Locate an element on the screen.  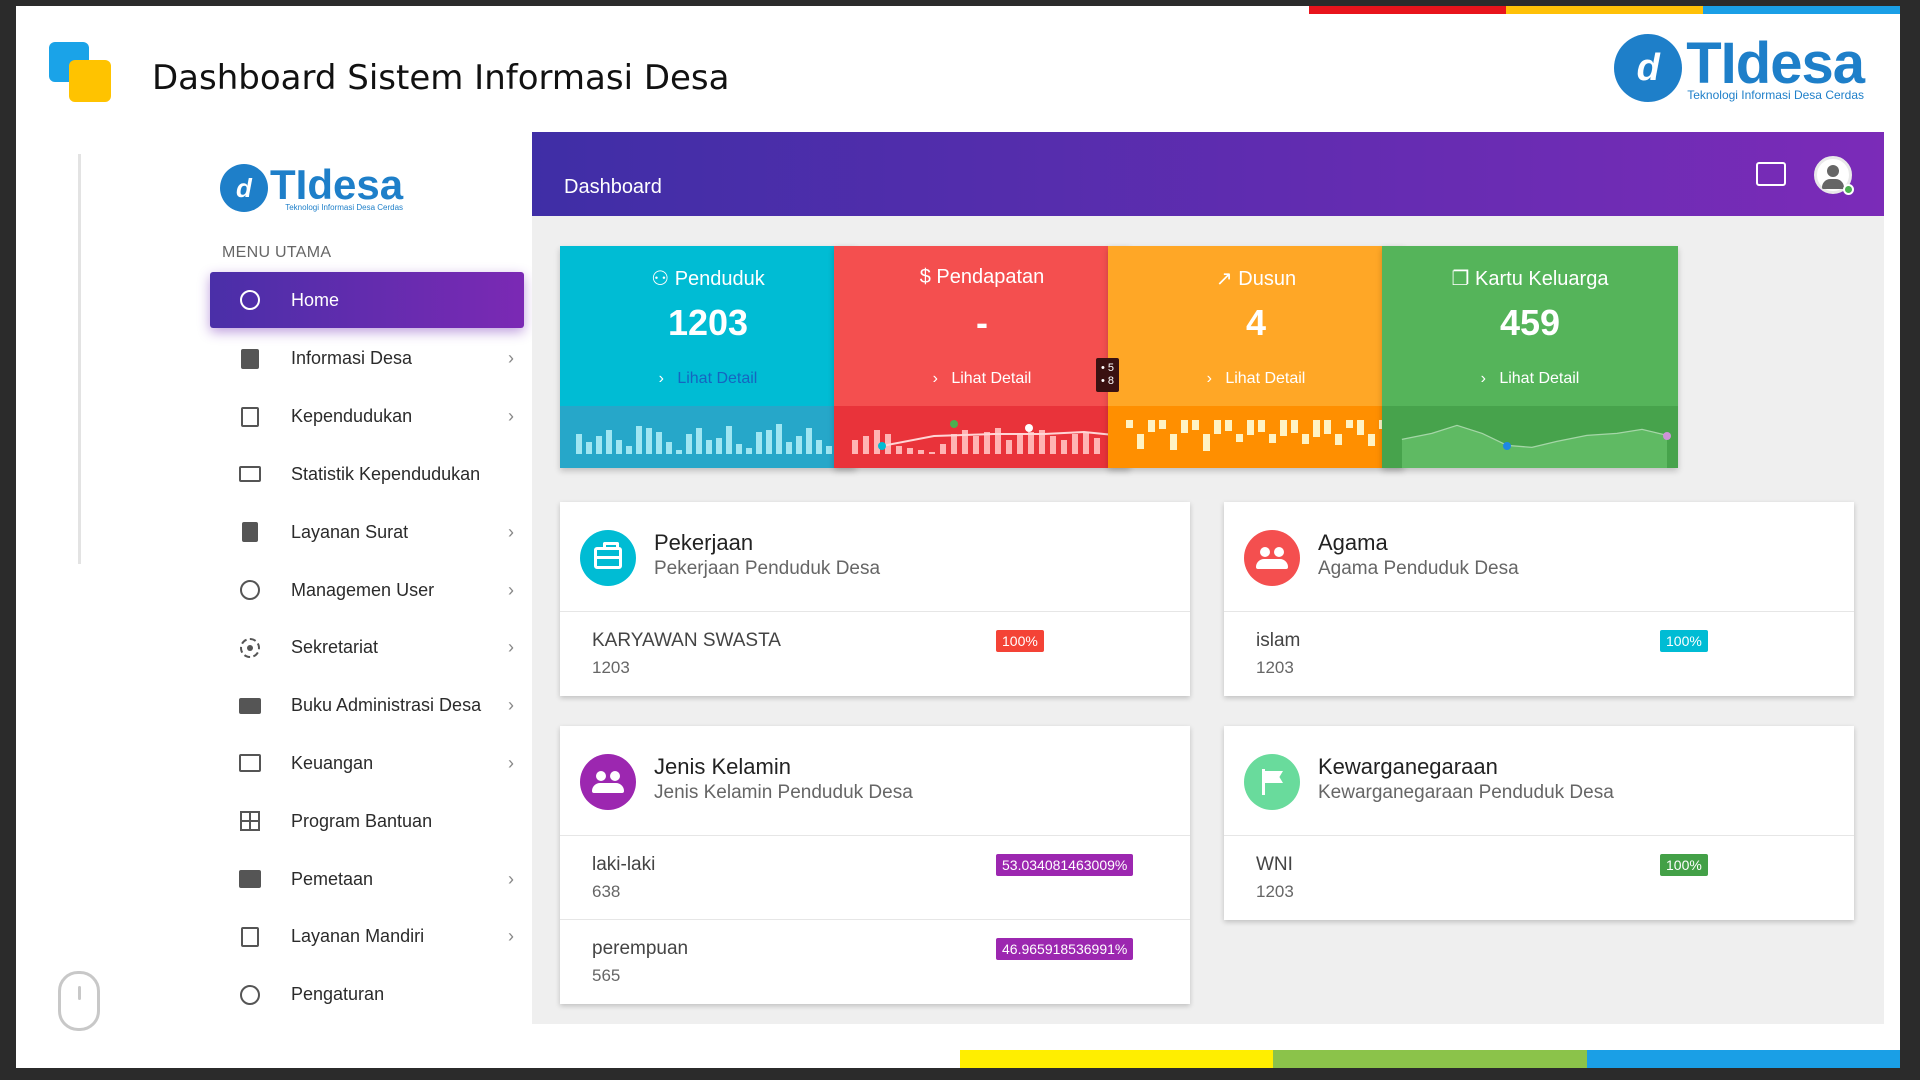
sidebar-item-layanan-mandiri: Layanan Mandiri › is located at coordinates (367, 937).